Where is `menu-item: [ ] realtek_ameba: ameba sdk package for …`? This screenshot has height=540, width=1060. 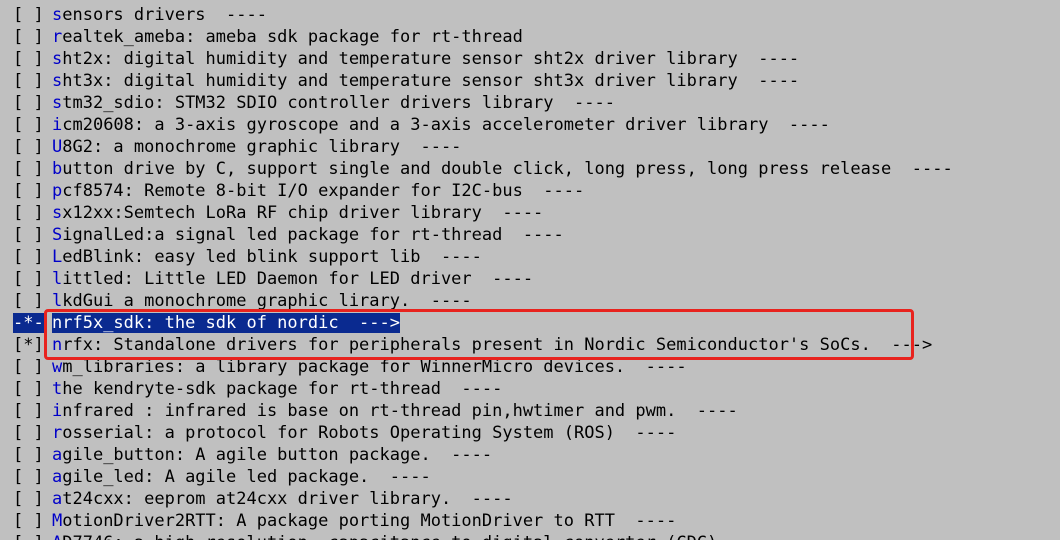 menu-item: [ ] realtek_ameba: ameba sdk package for … is located at coordinates (530, 37).